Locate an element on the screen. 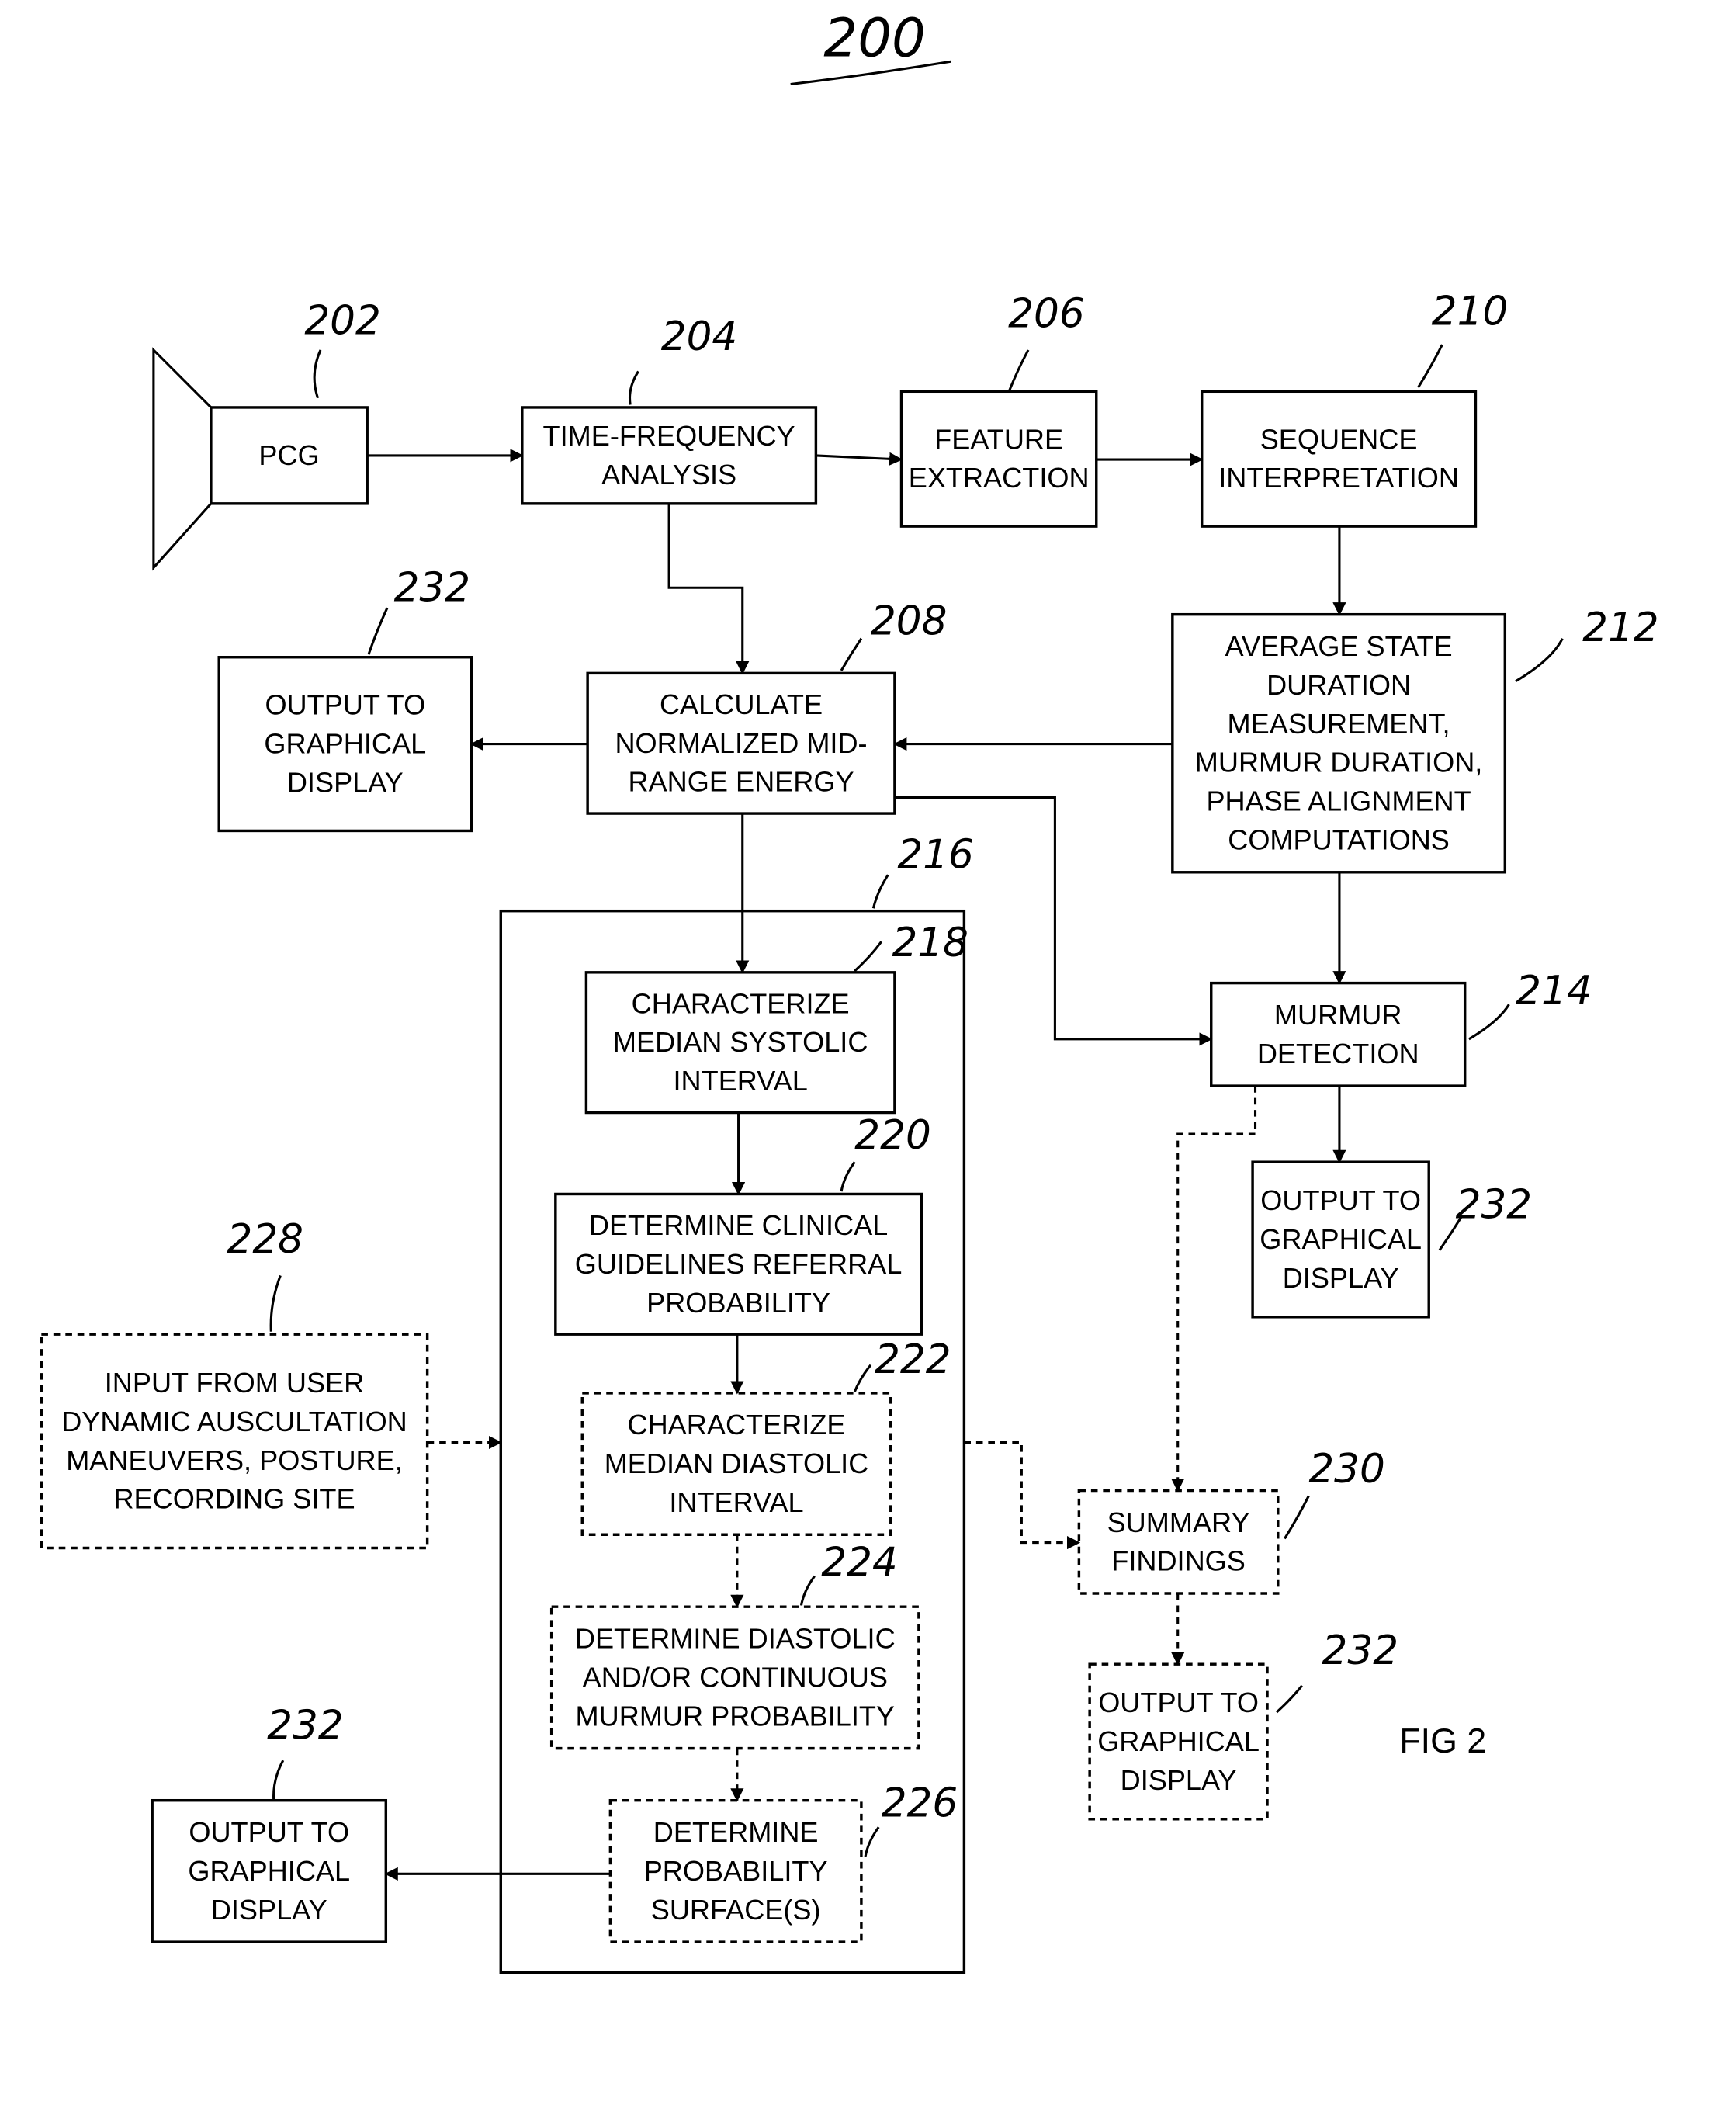  block-sequence-frame is located at coordinates (1339, 459).